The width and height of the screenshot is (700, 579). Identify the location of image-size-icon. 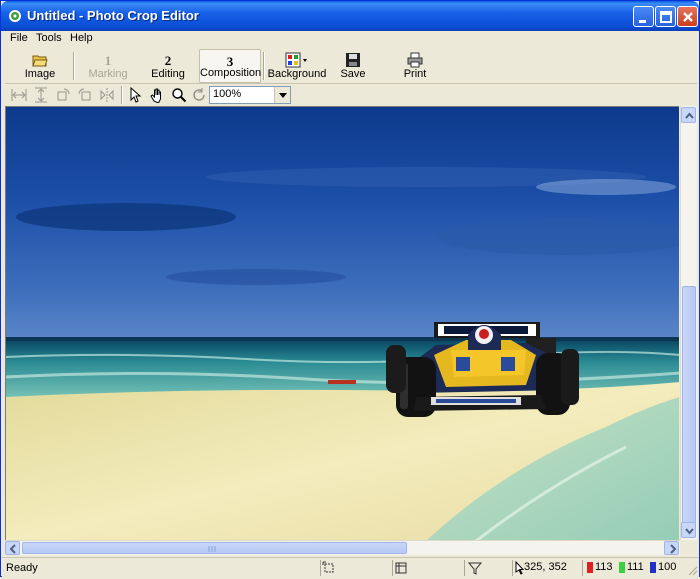
(401, 568).